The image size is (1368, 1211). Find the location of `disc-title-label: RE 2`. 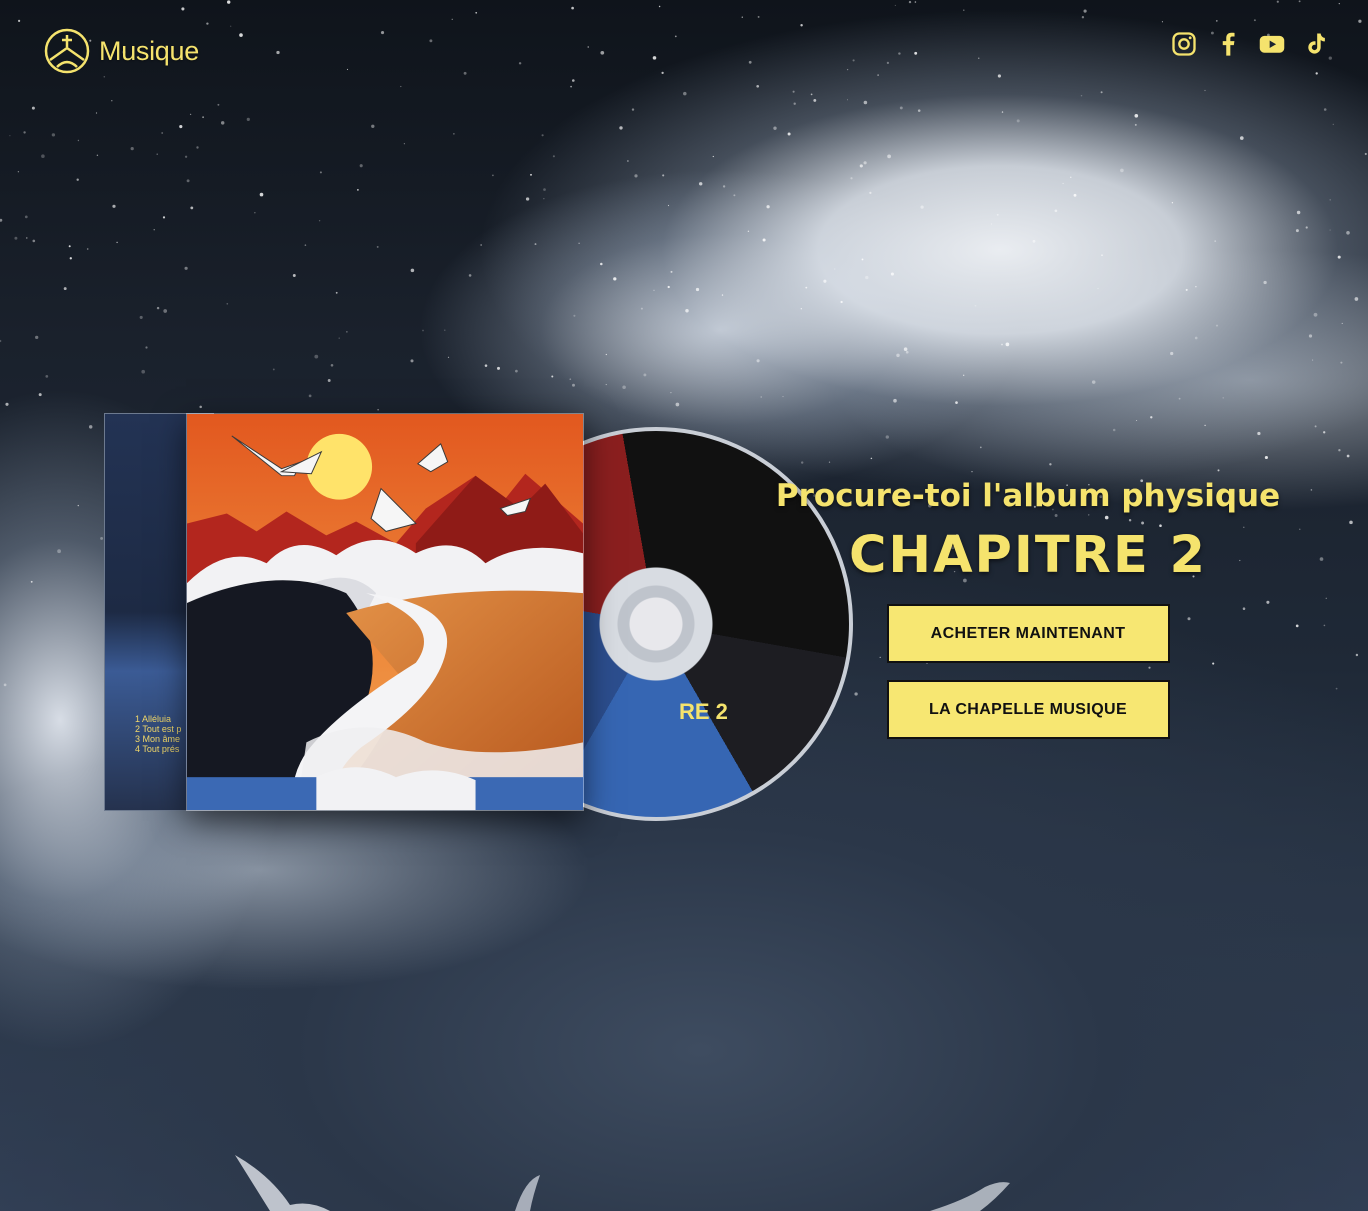

disc-title-label: RE 2 is located at coordinates (703, 711).